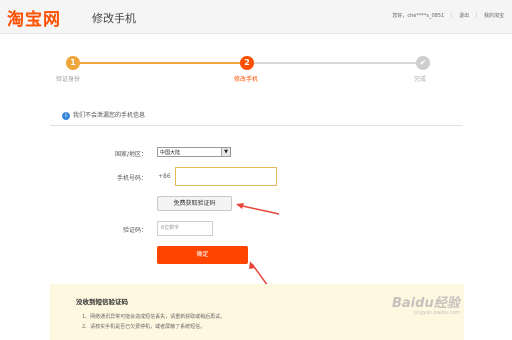 The width and height of the screenshot is (512, 340). I want to click on get-verification-code-button: 免费获取验证码, so click(194, 203).